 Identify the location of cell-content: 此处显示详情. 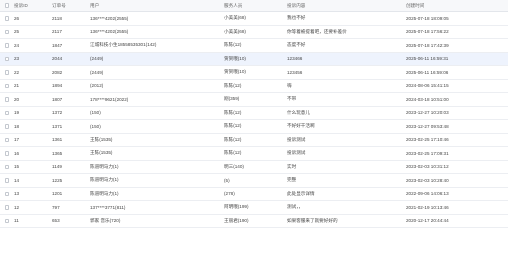
(301, 193).